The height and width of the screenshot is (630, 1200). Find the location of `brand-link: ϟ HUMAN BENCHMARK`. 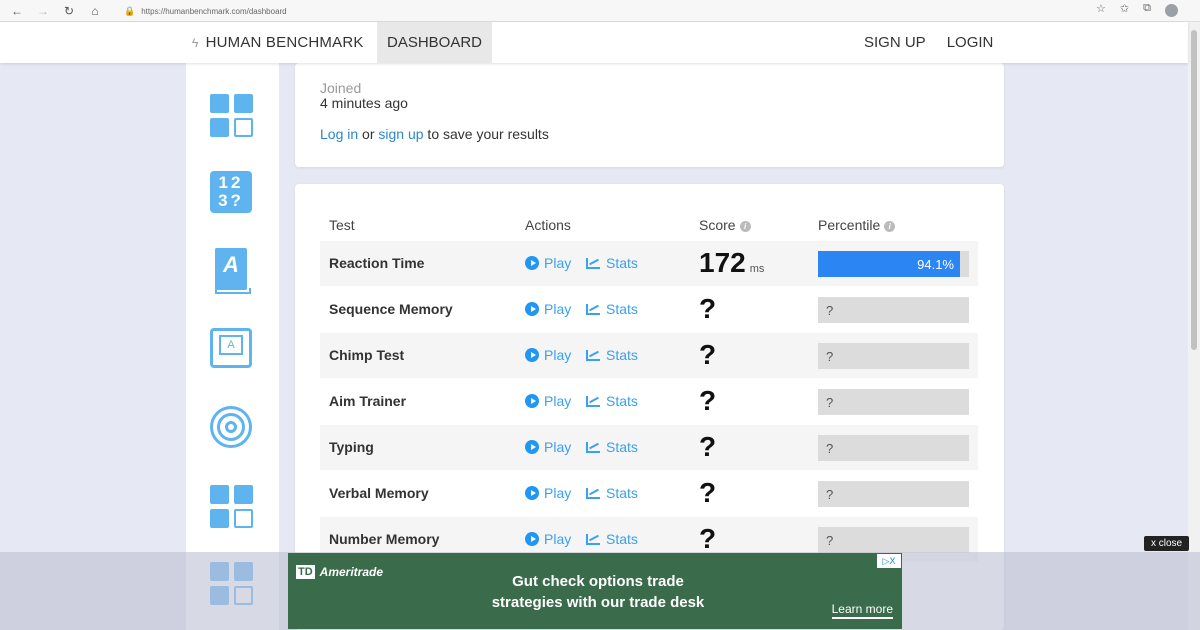

brand-link: ϟ HUMAN BENCHMARK is located at coordinates (278, 42).